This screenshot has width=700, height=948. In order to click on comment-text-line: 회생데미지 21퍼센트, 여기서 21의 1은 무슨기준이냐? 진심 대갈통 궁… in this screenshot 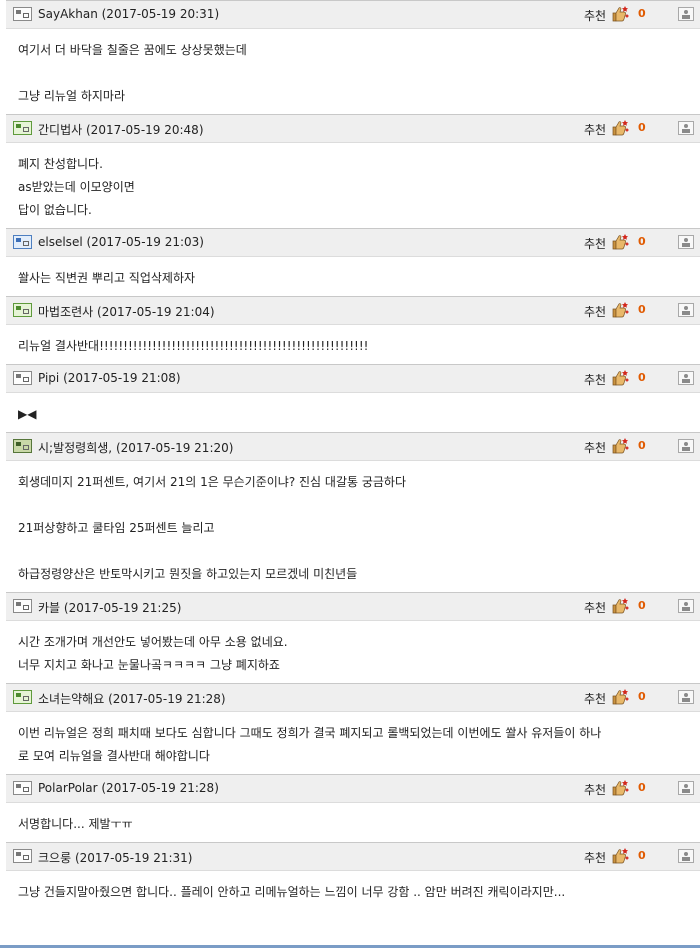, I will do `click(212, 482)`.